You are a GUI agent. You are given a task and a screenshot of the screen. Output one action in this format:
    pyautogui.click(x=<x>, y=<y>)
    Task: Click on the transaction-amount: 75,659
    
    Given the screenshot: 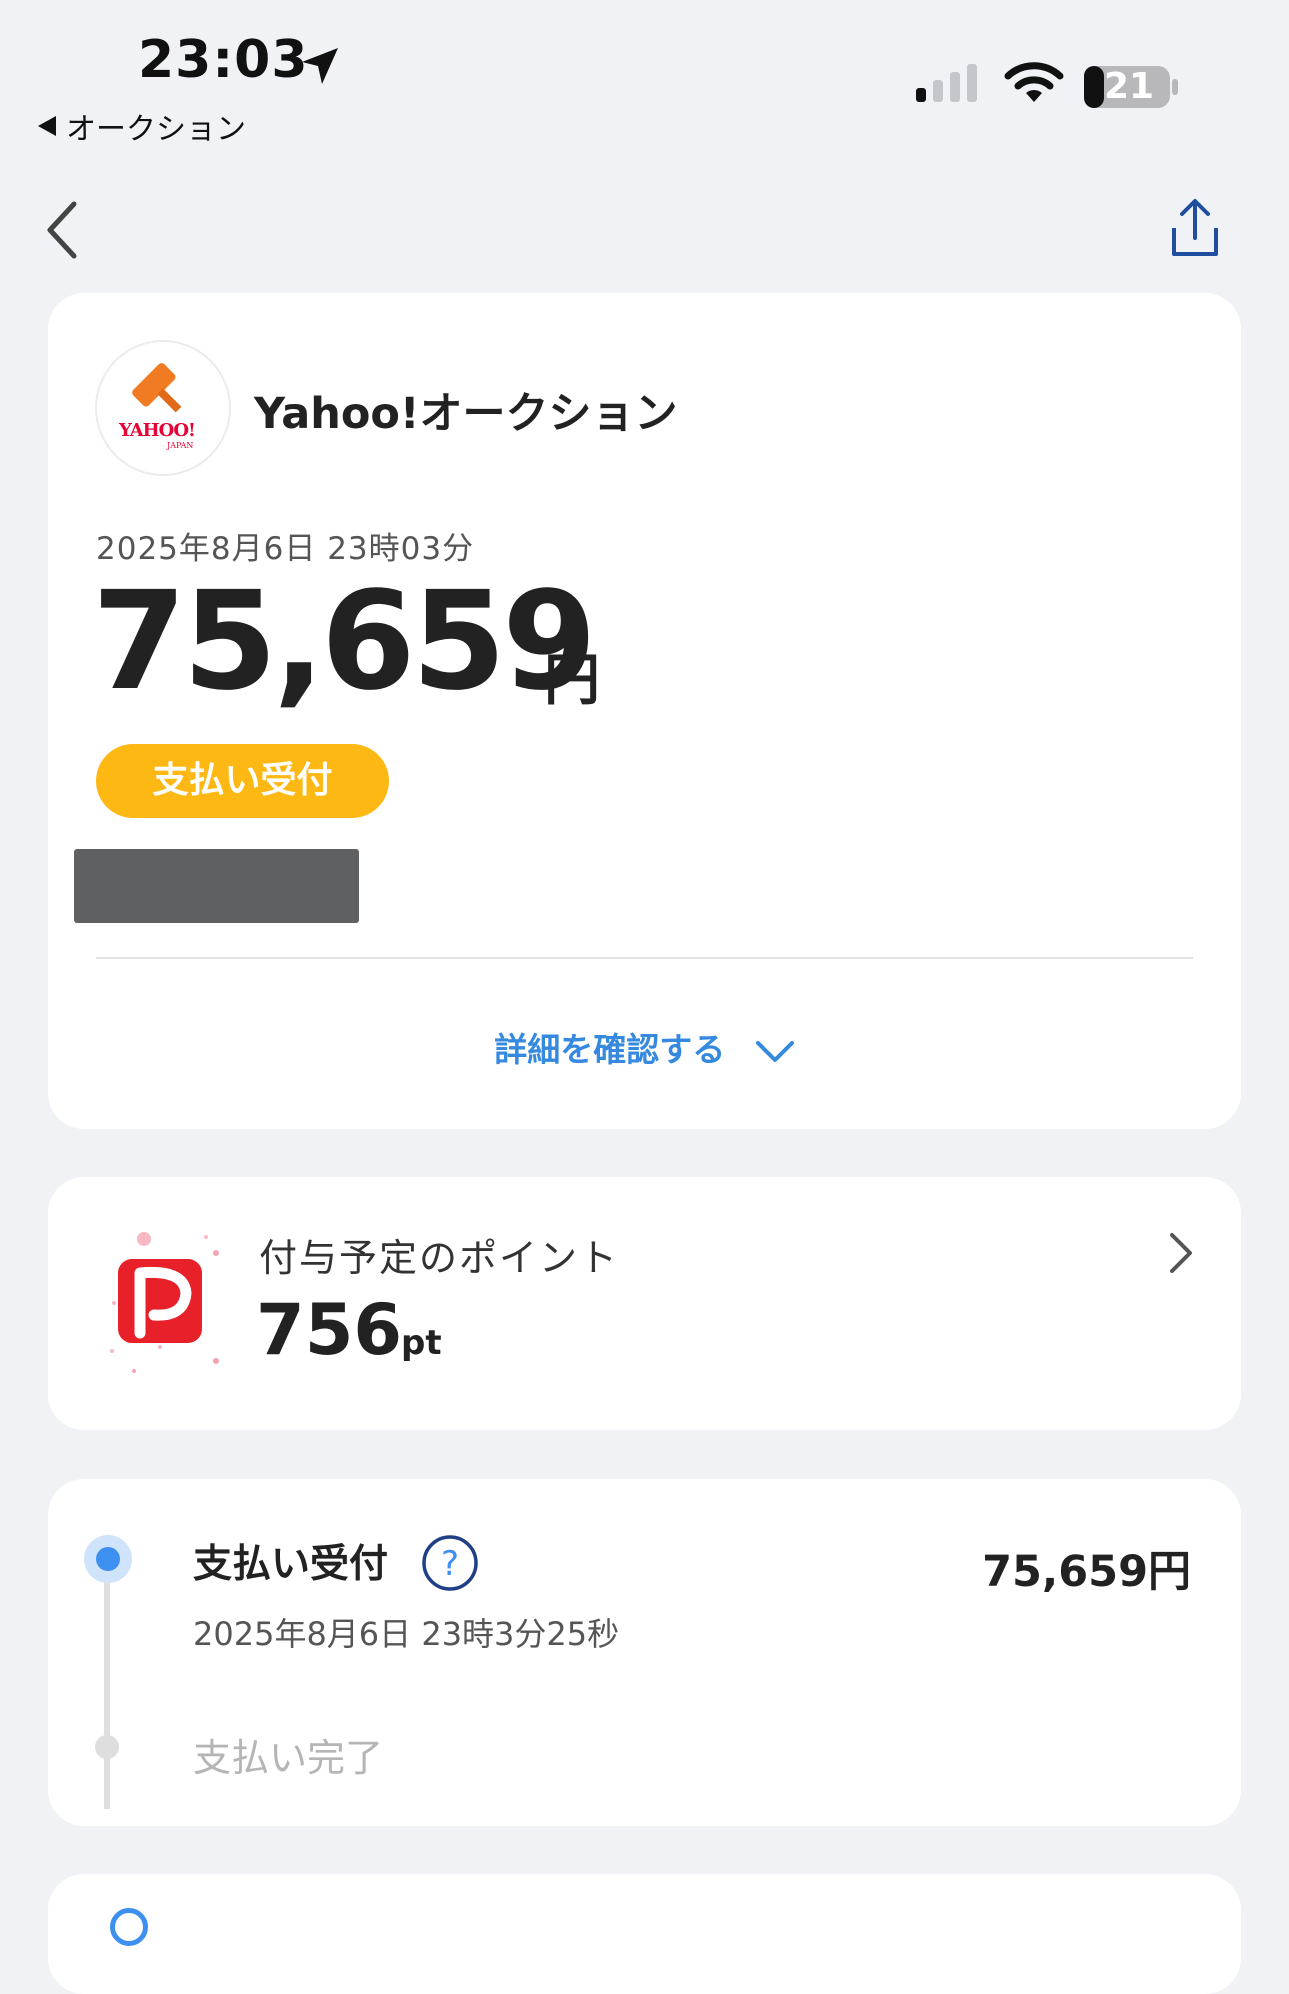 What is the action you would take?
    pyautogui.click(x=344, y=642)
    